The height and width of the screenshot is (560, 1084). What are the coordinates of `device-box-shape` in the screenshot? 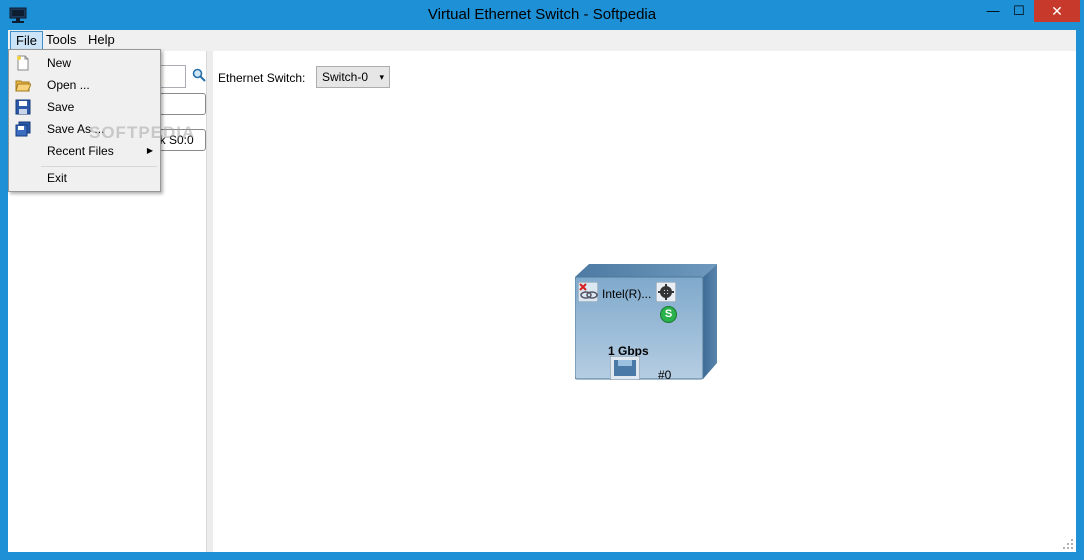 It's located at (646, 322).